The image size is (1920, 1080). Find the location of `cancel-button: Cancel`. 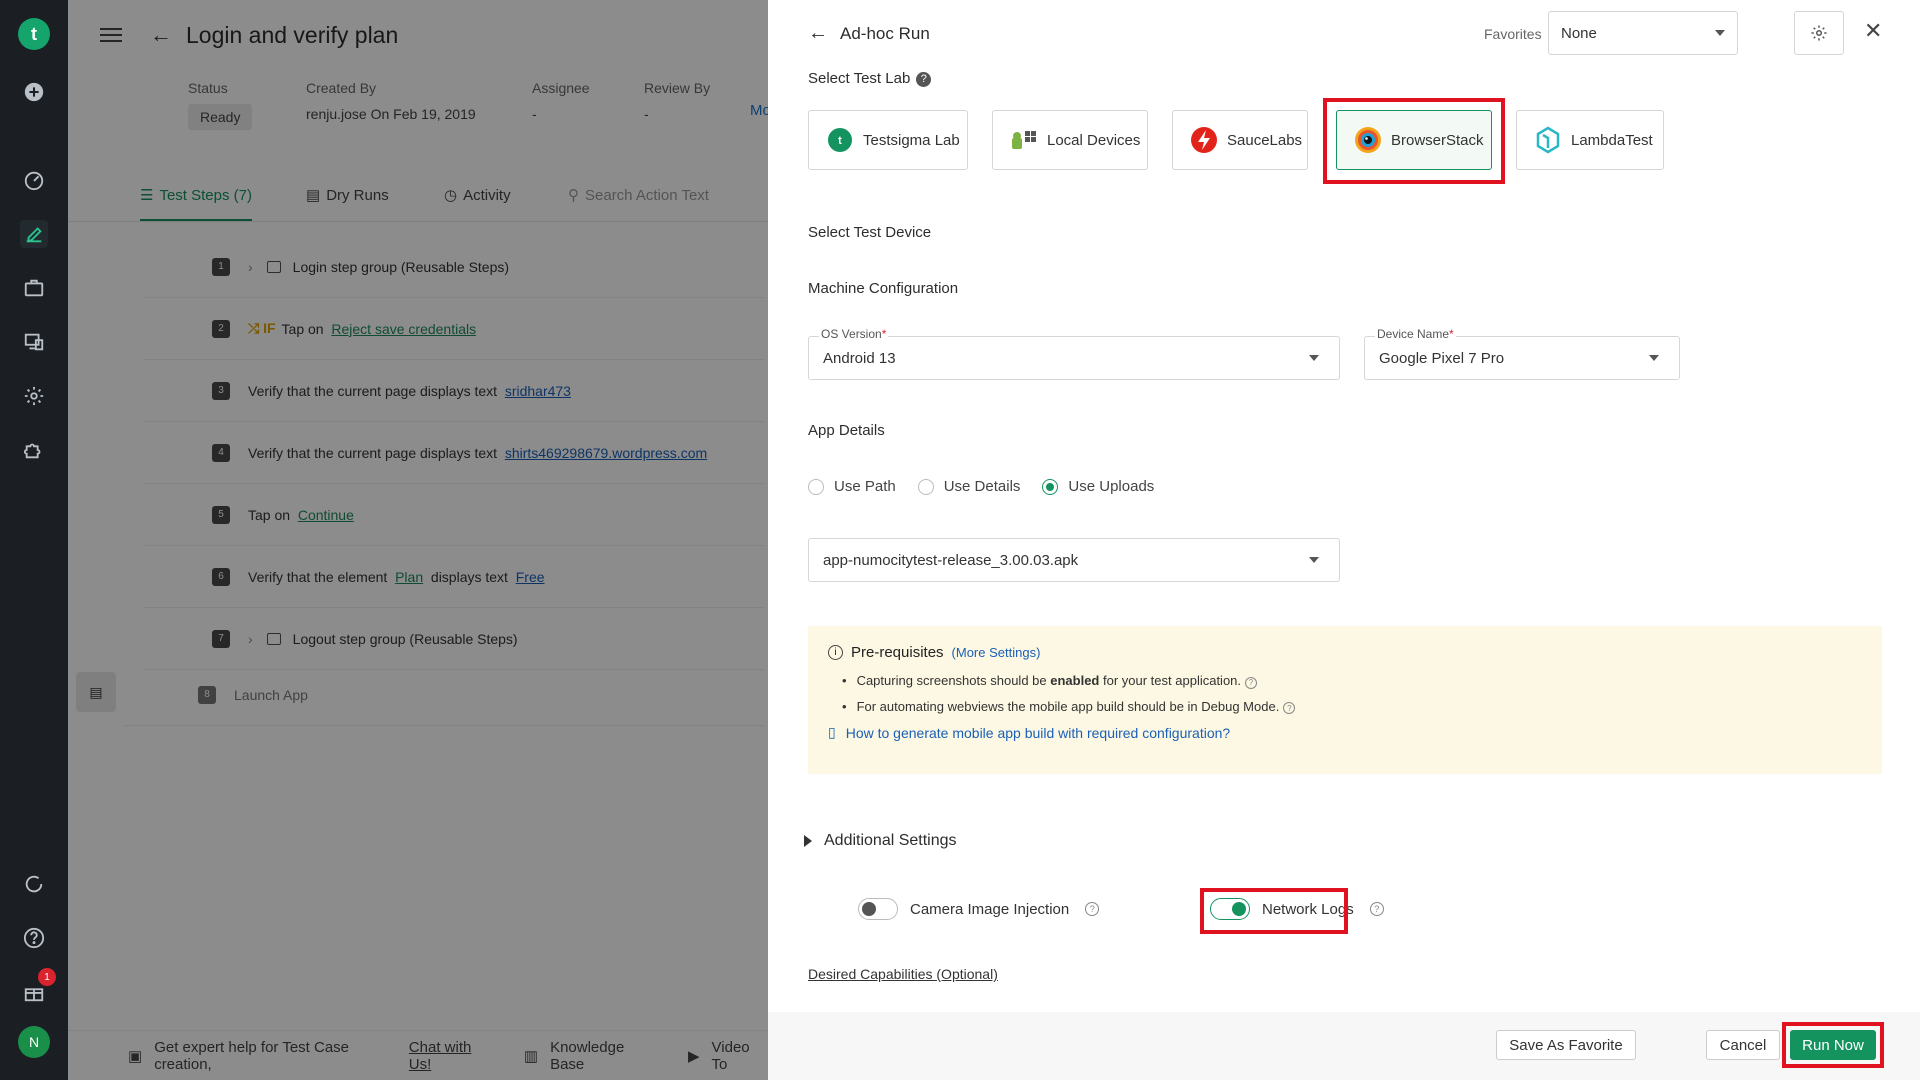

cancel-button: Cancel is located at coordinates (1743, 1045).